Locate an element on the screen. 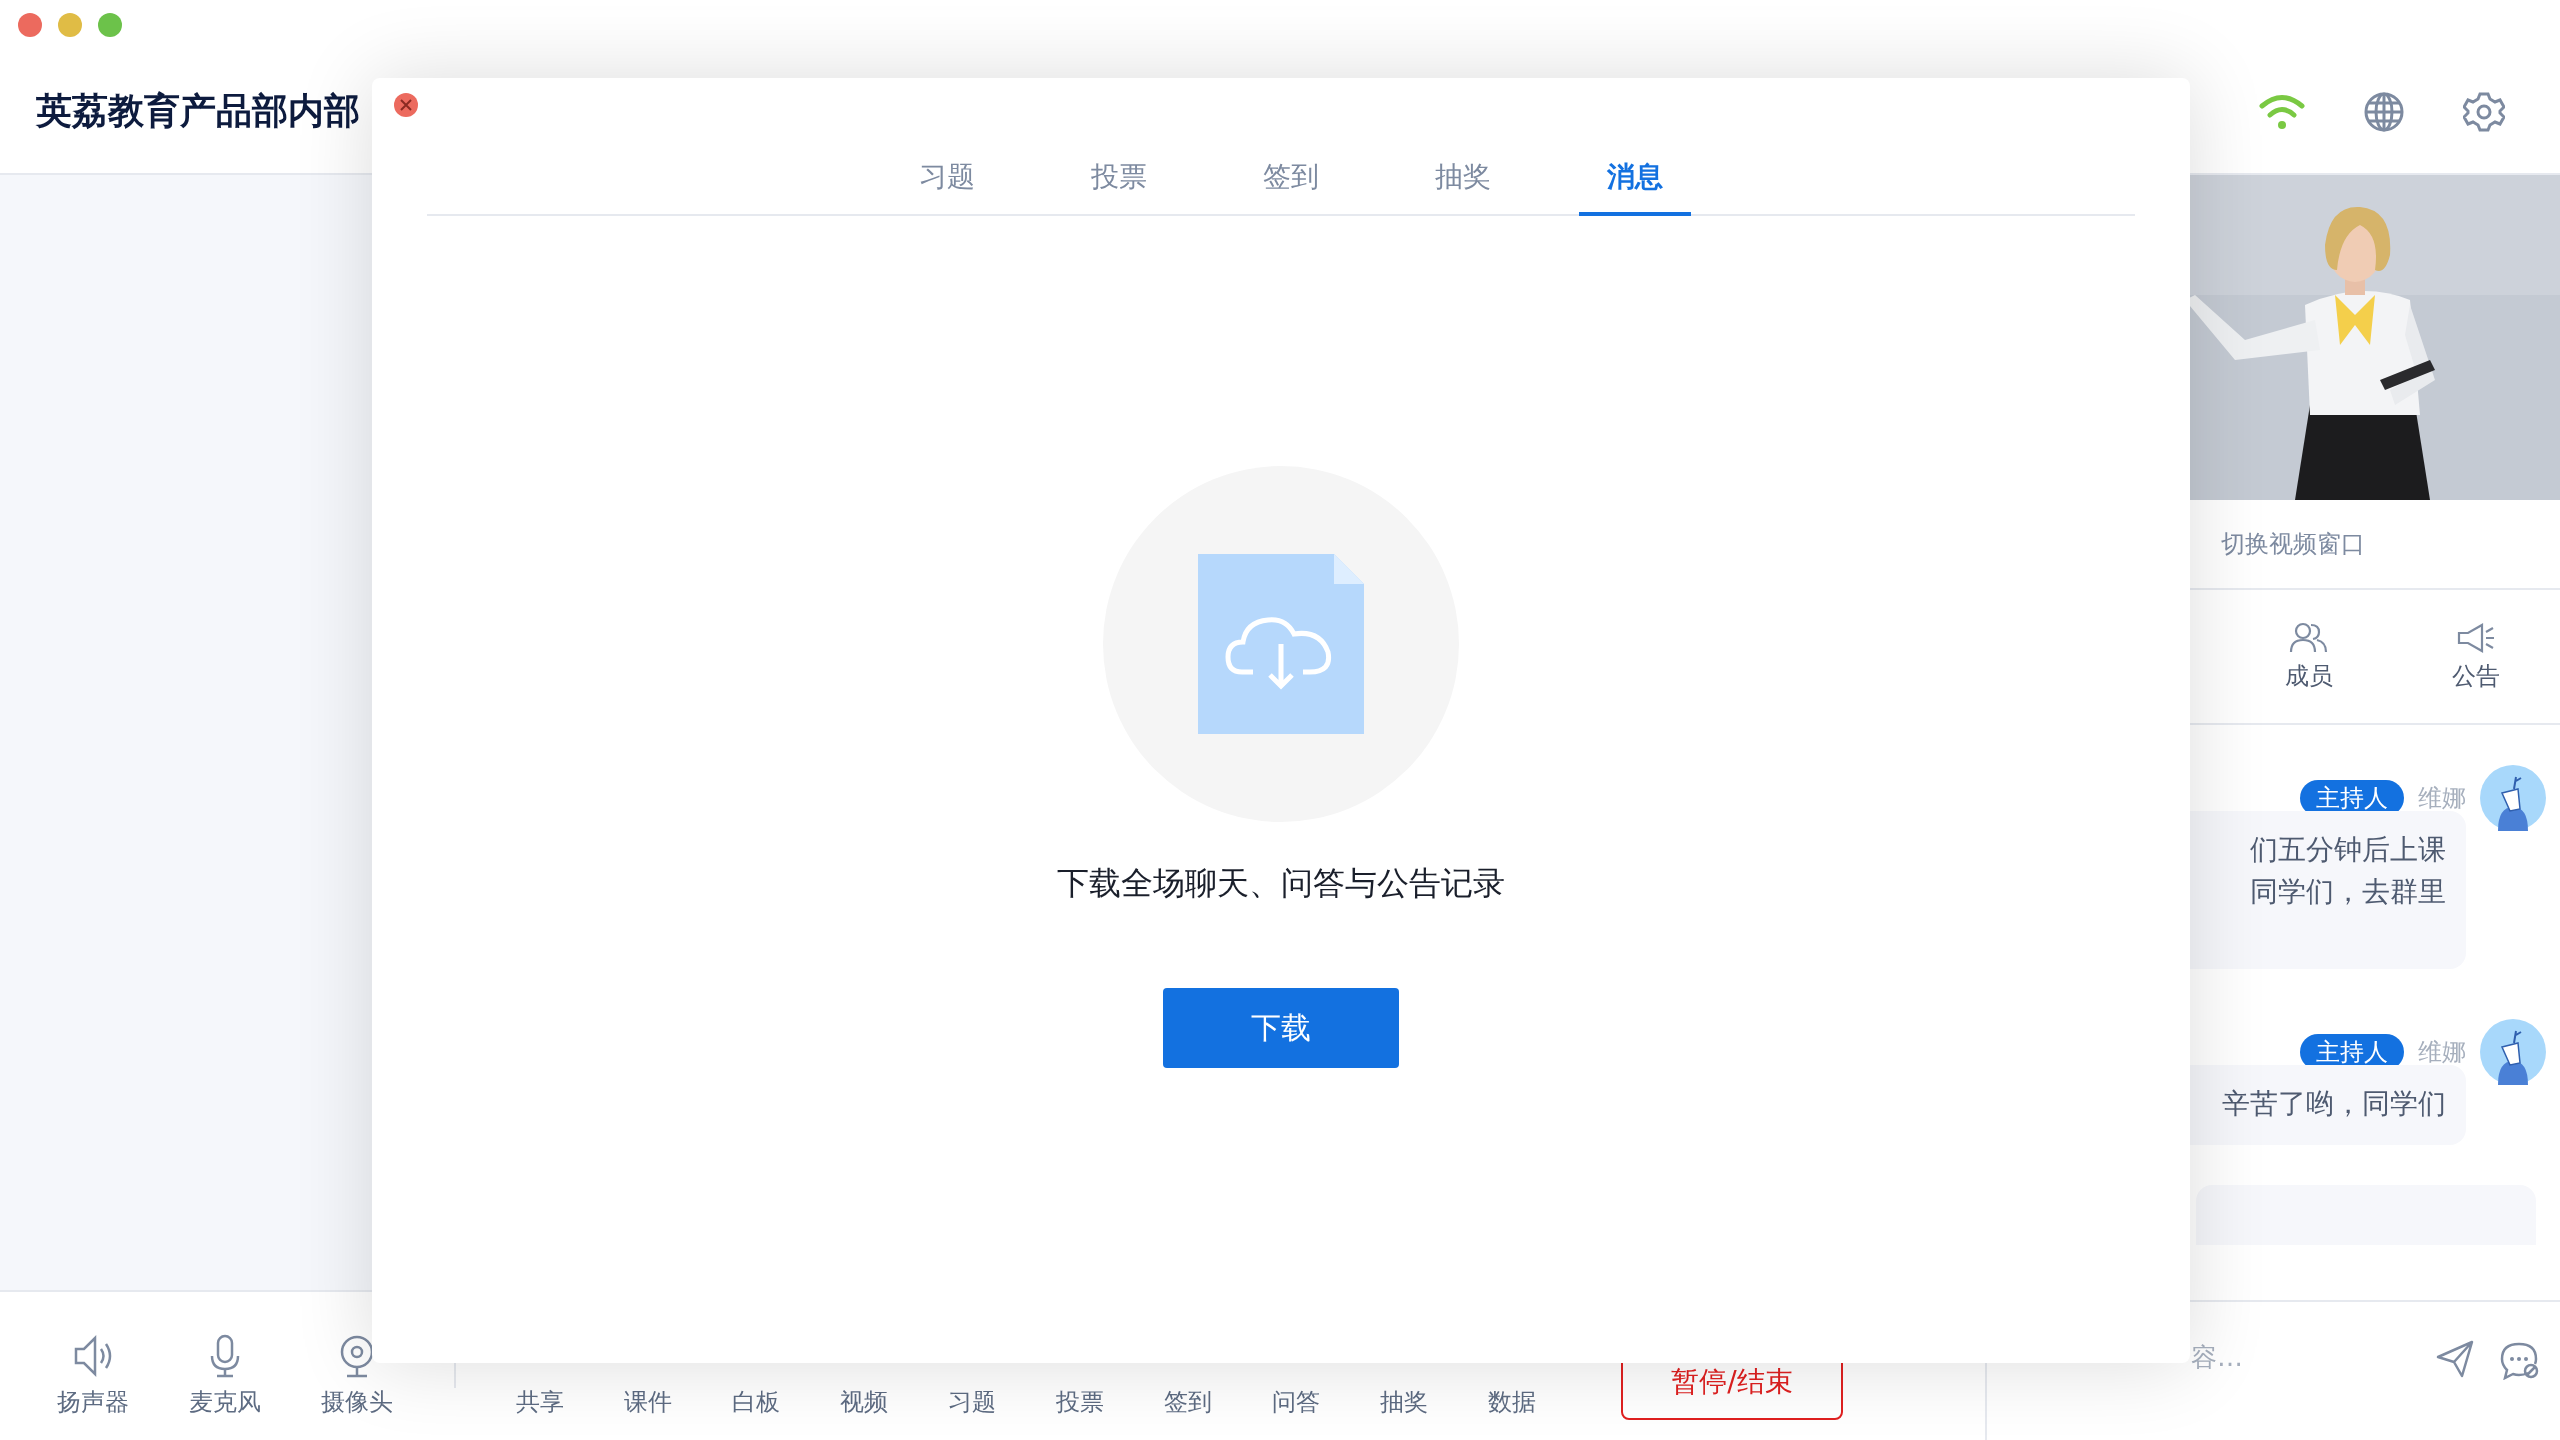  device-button: 摄像头 is located at coordinates (357, 1376).